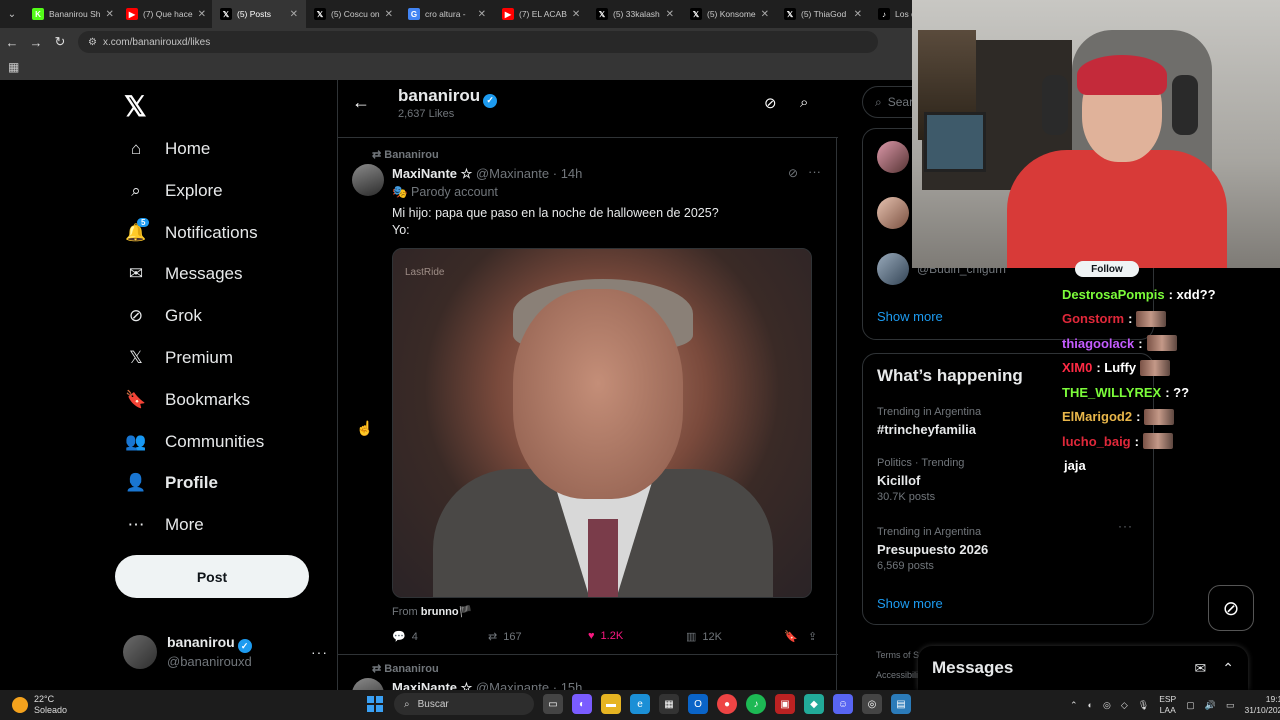  I want to click on x-logo-icon: 𝕏, so click(135, 106).